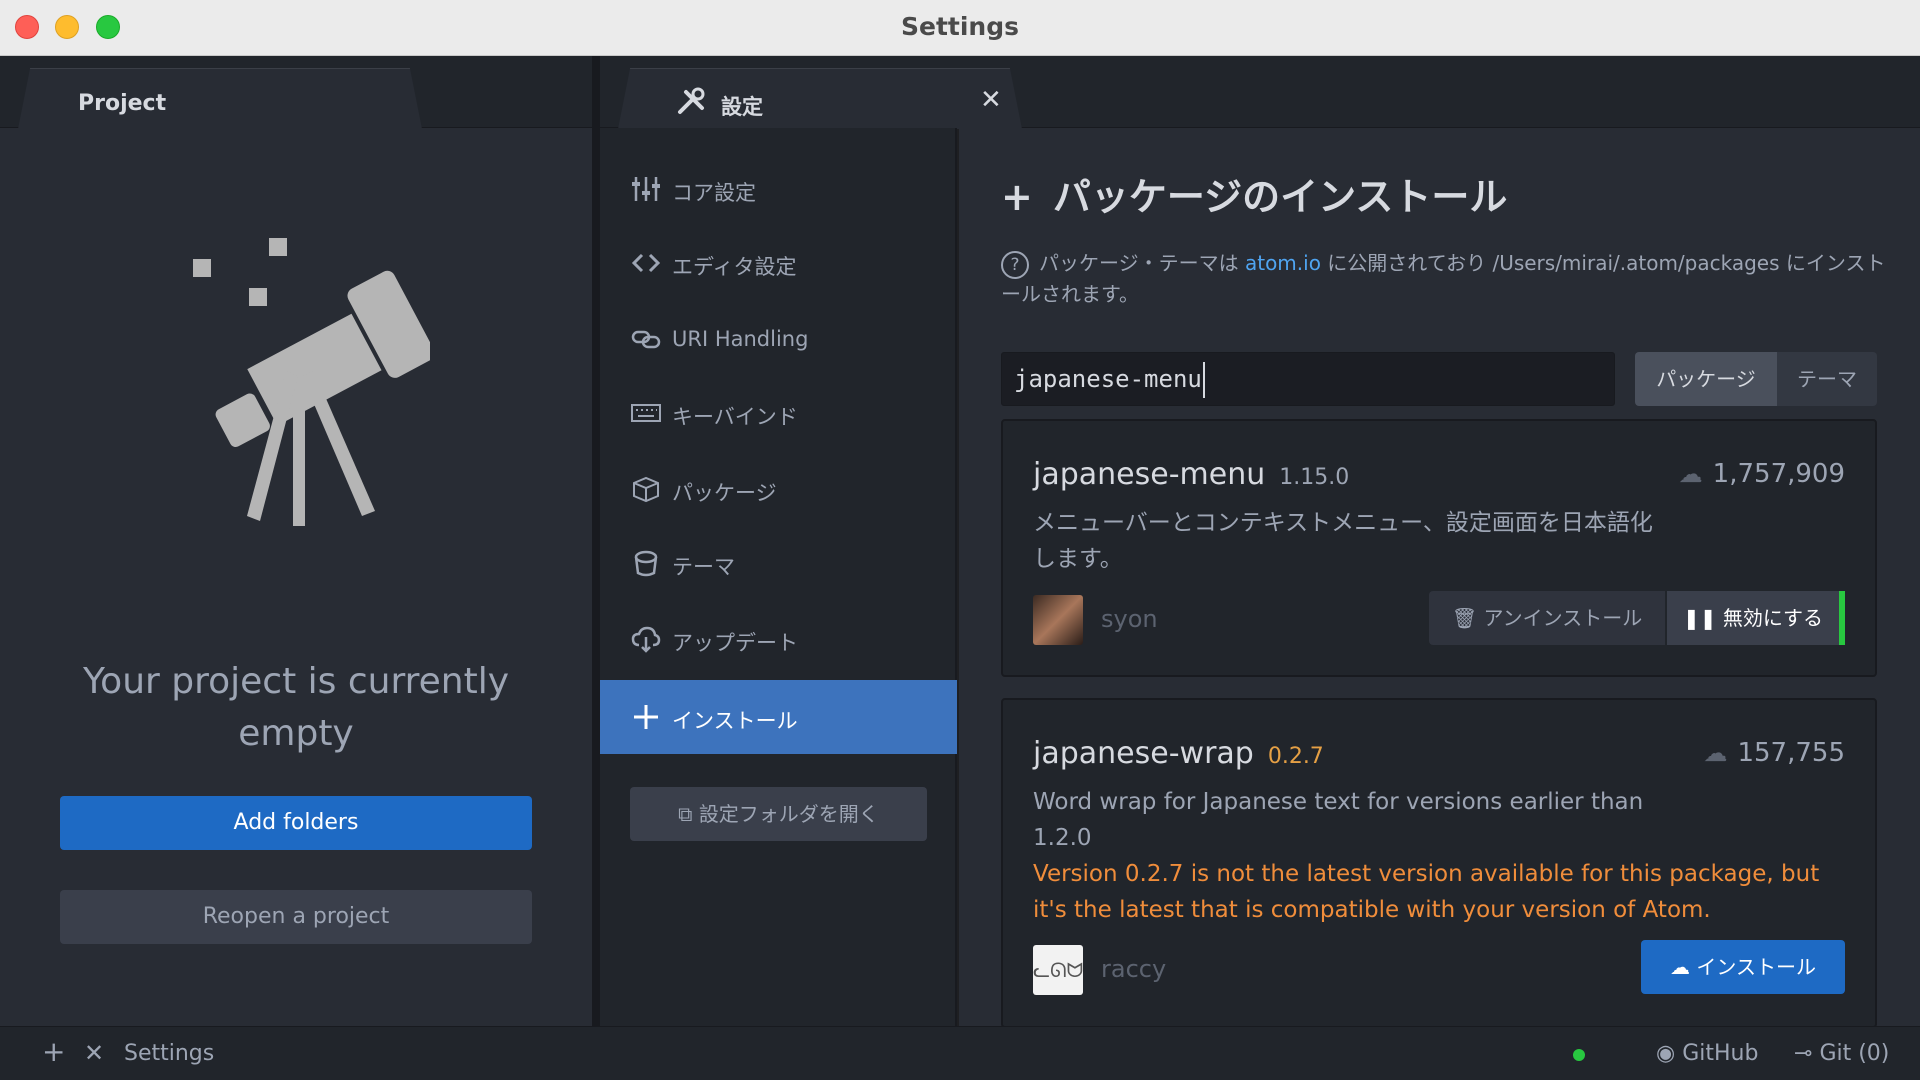 This screenshot has width=1920, height=1080. Describe the element at coordinates (703, 567) in the screenshot. I see `nav-item-label: テーマ` at that location.